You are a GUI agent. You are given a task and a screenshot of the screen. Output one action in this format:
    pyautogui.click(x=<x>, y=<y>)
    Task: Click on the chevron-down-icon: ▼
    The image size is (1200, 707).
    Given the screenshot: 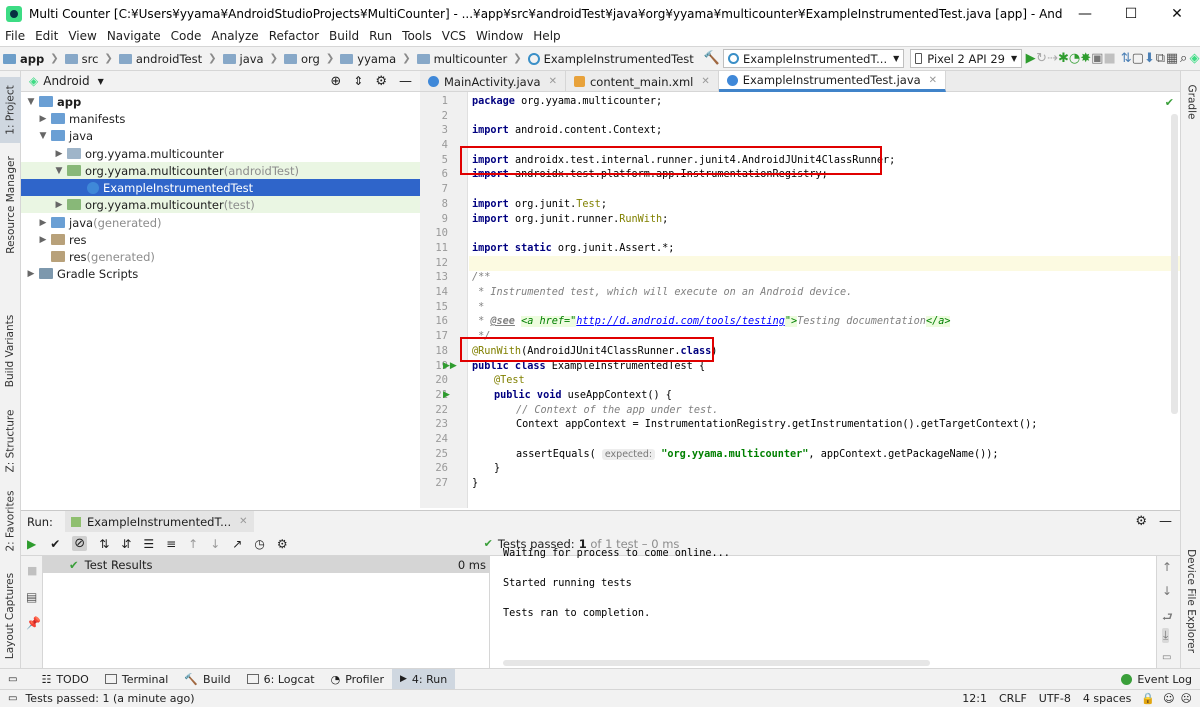 What is the action you would take?
    pyautogui.click(x=101, y=81)
    